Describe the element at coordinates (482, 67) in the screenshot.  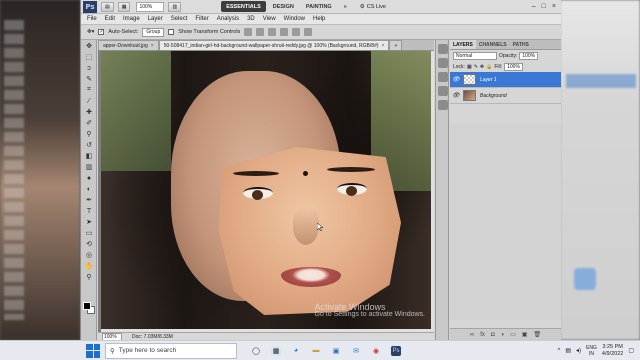
I see `lock-move-icon: ✥` at that location.